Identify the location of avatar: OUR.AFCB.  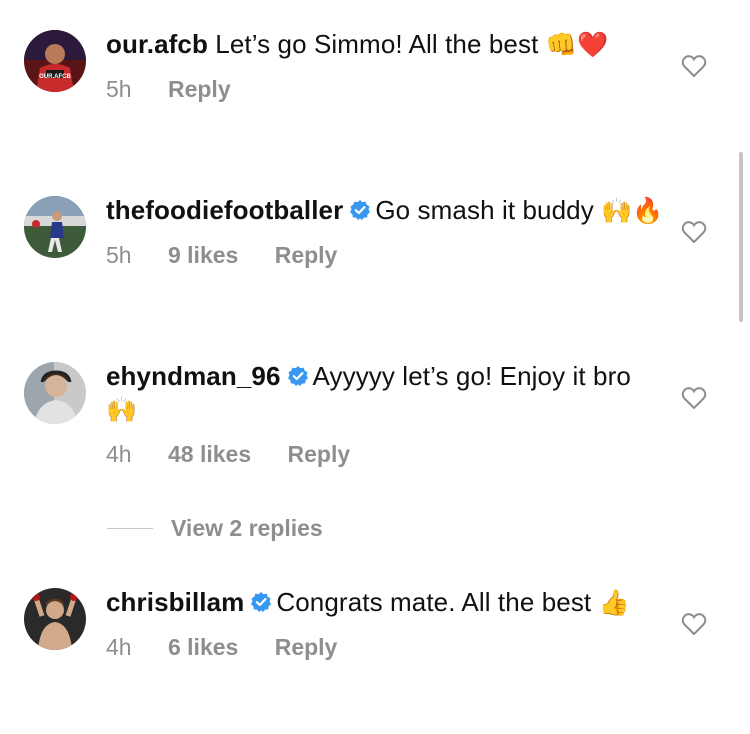
(55, 61).